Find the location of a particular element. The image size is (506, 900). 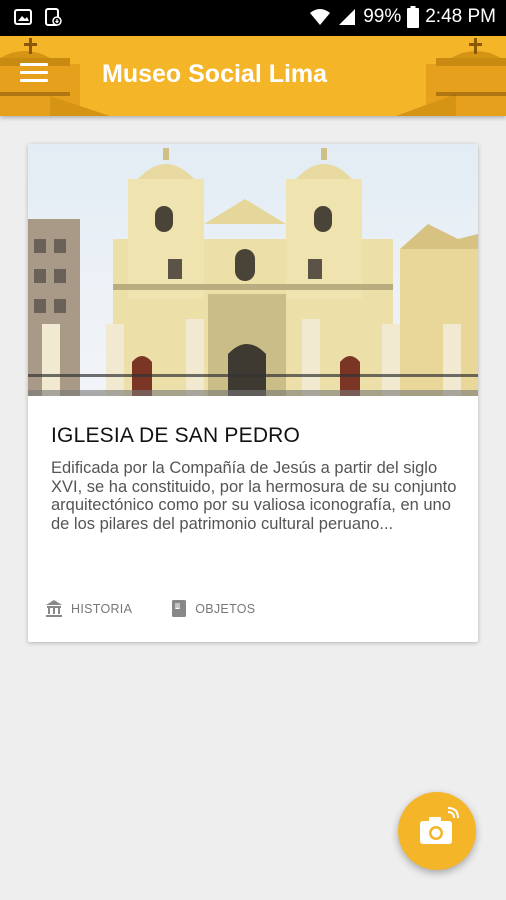

signal-icon is located at coordinates (347, 17).